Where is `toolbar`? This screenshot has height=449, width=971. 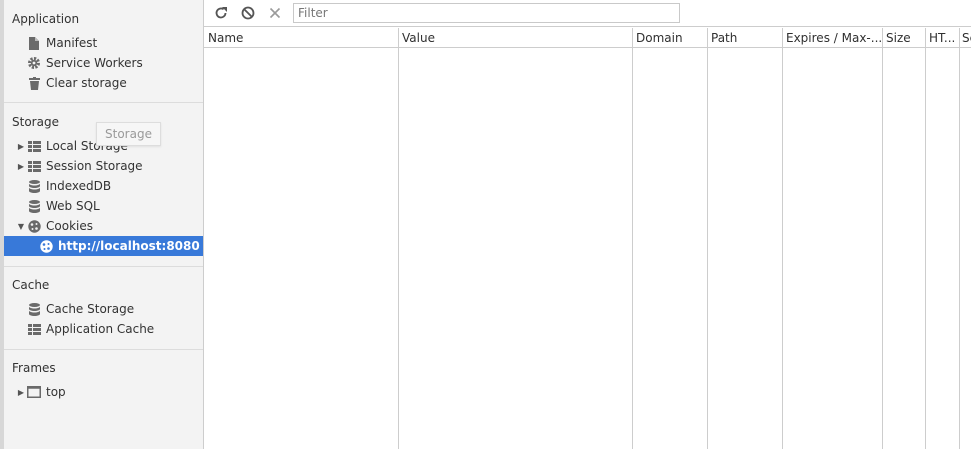 toolbar is located at coordinates (587, 13).